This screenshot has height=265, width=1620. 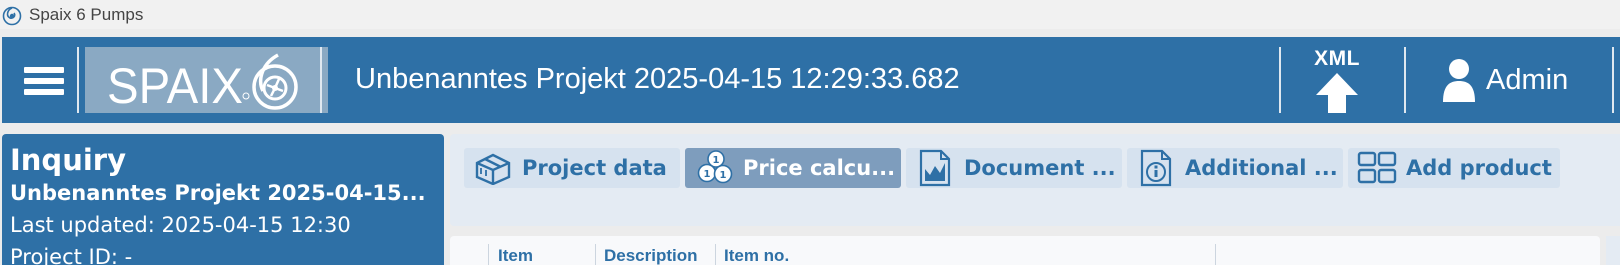 I want to click on spaix-app-icon, so click(x=12, y=15).